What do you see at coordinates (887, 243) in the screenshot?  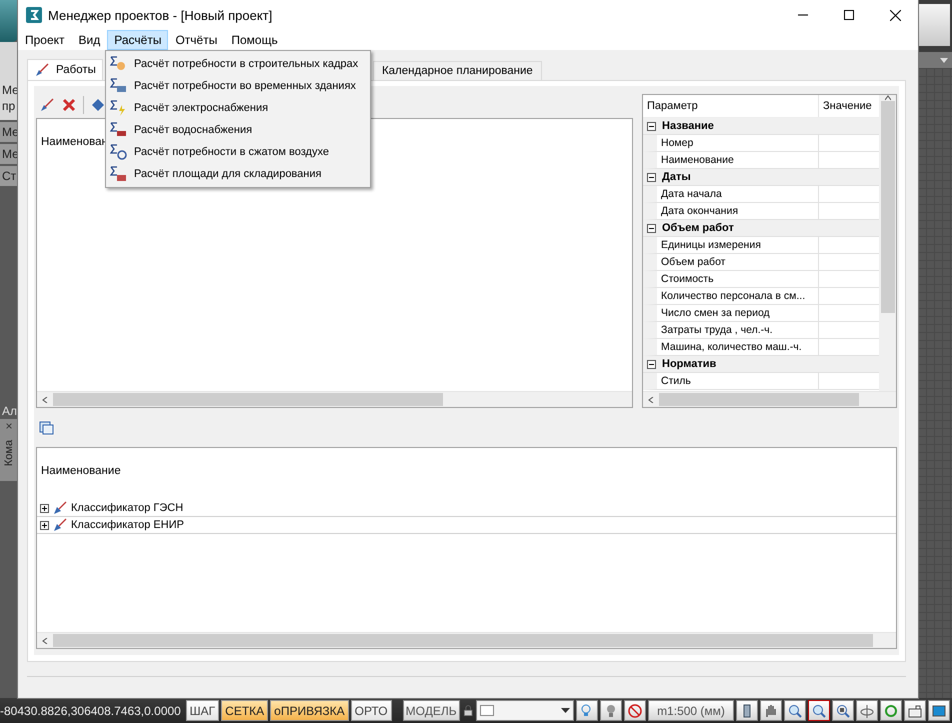 I see `vertical-scrollbar` at bounding box center [887, 243].